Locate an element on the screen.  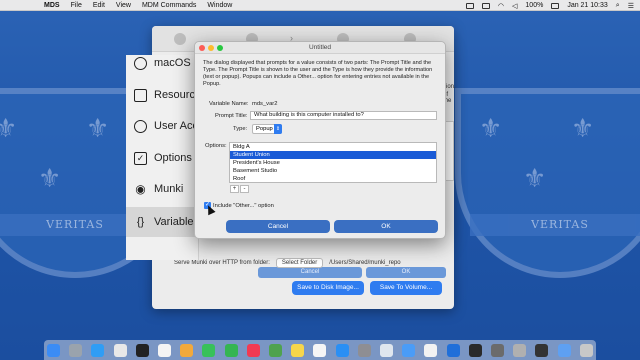
battery-percent: 100% is located at coordinates (534, 5).